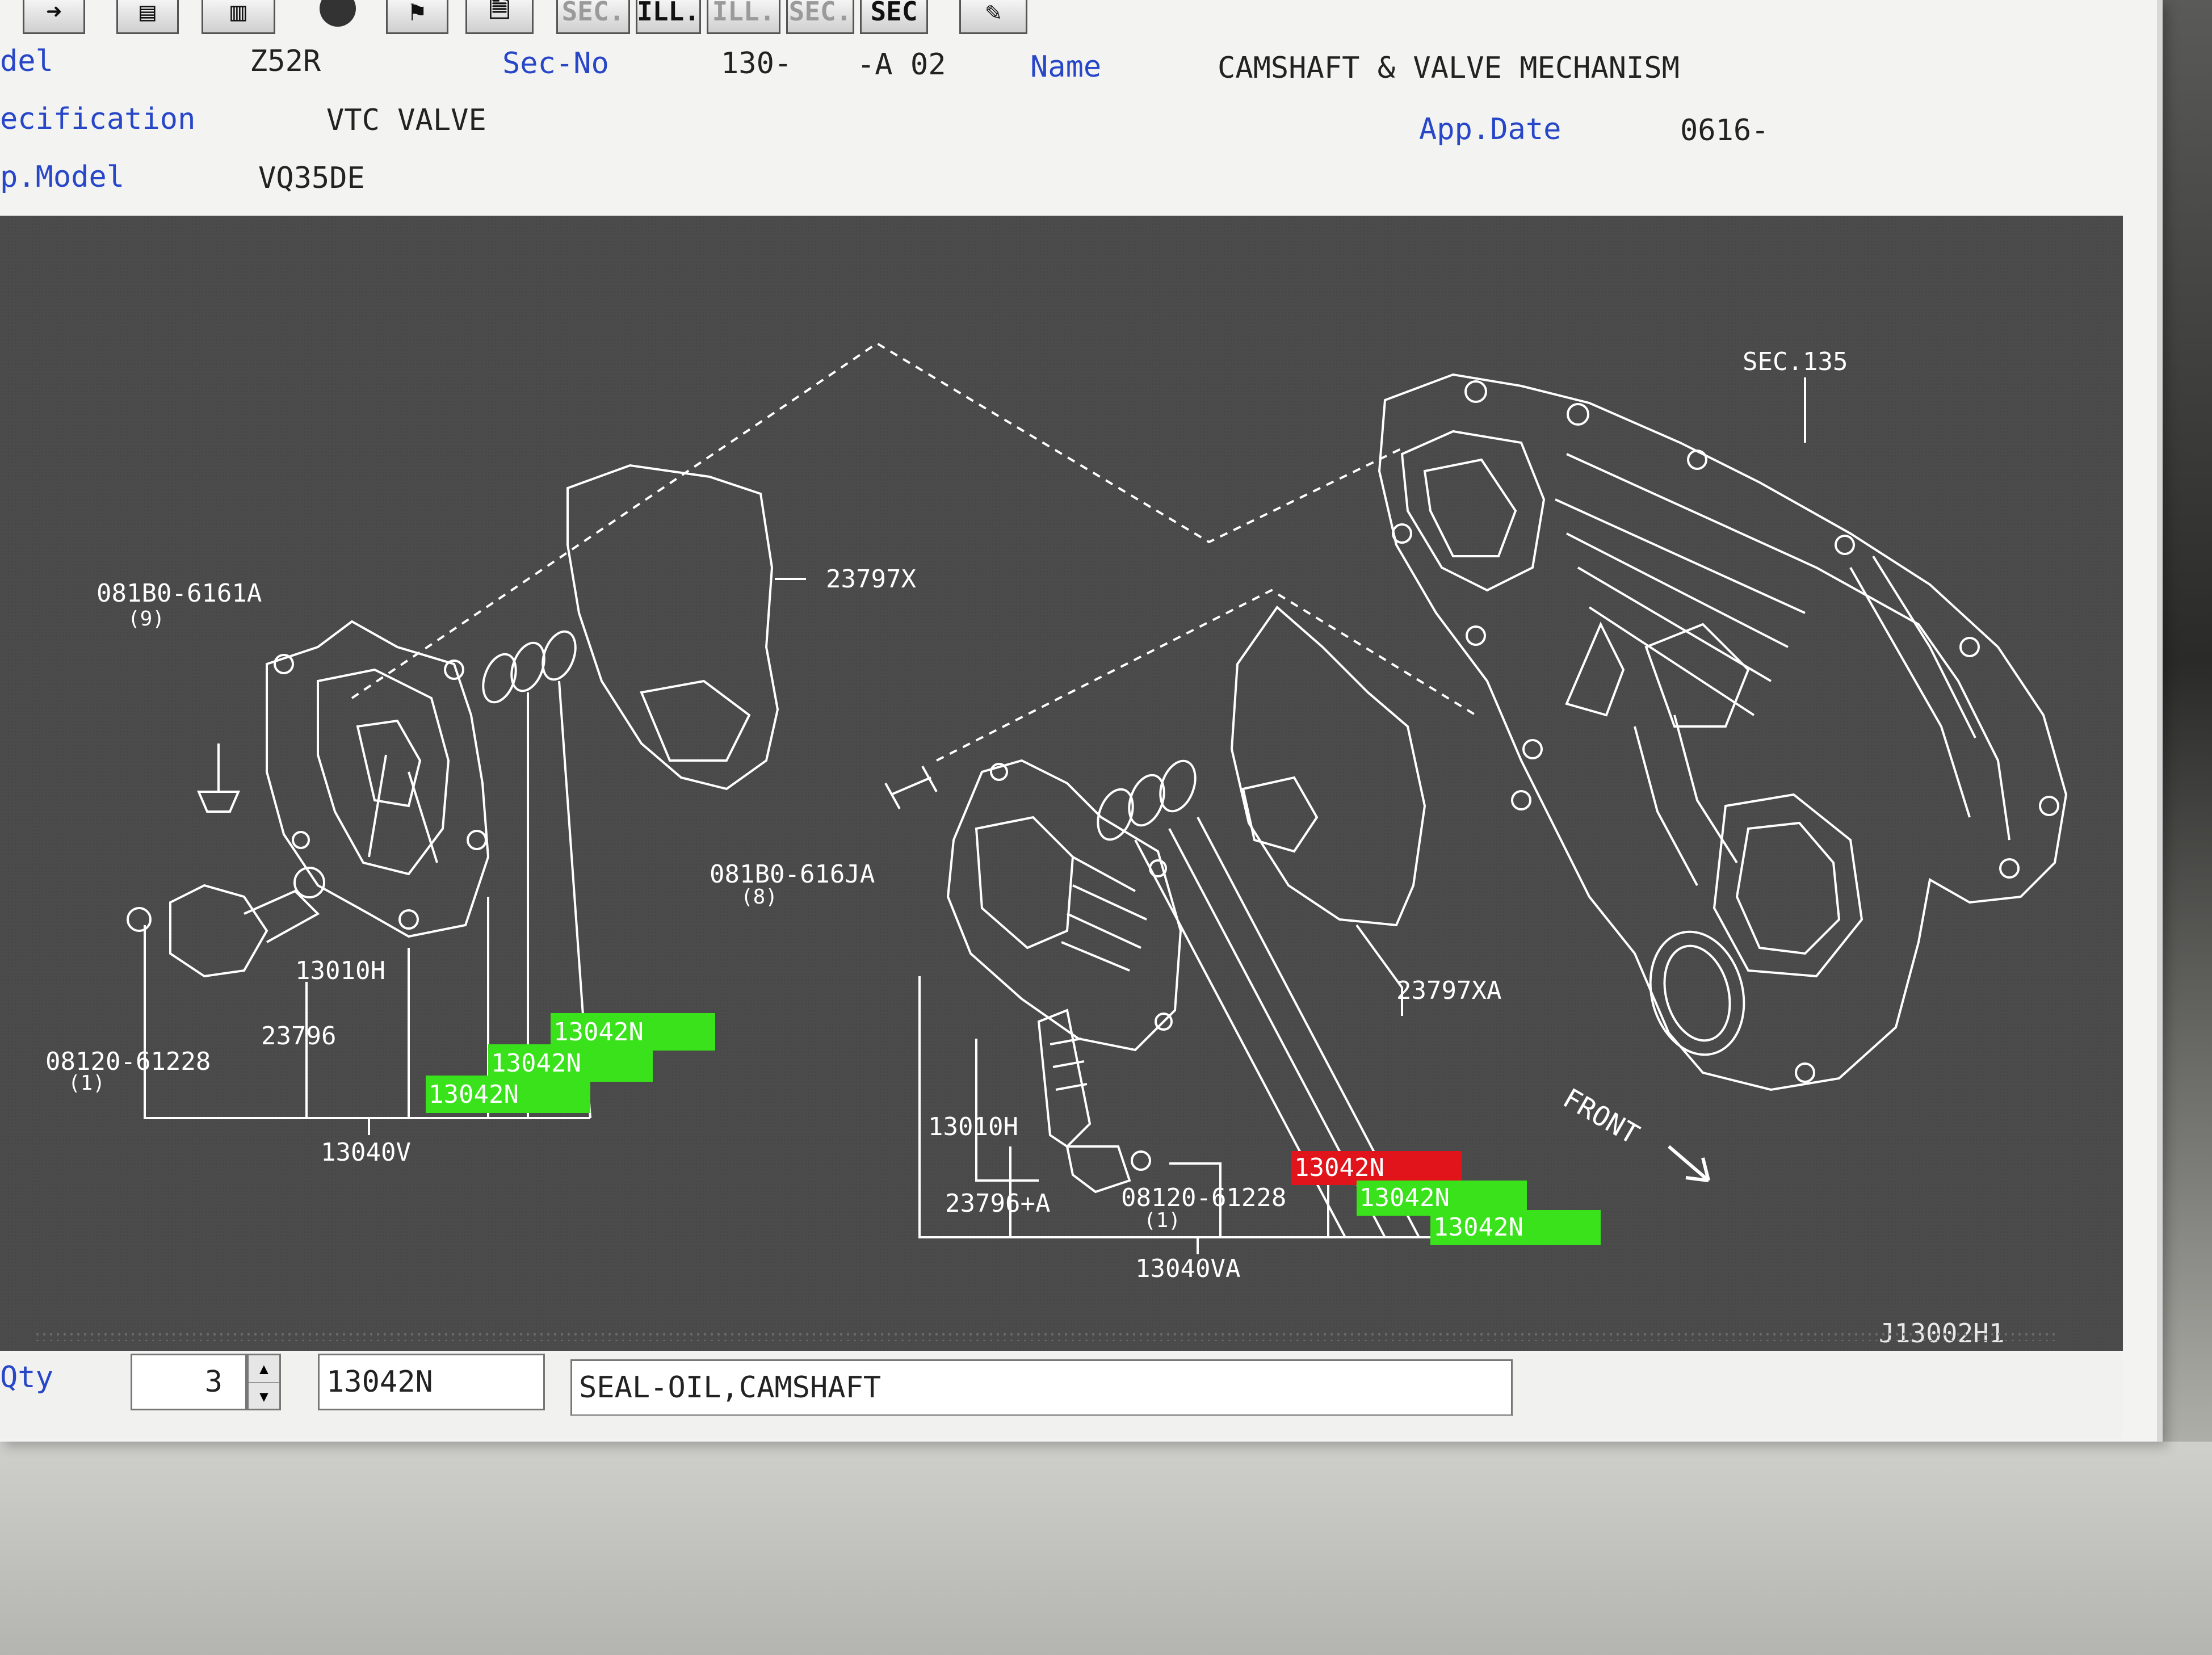 The height and width of the screenshot is (1655, 2212). Describe the element at coordinates (86, 1083) in the screenshot. I see `left-bolt-bottom-qty: (1)` at that location.